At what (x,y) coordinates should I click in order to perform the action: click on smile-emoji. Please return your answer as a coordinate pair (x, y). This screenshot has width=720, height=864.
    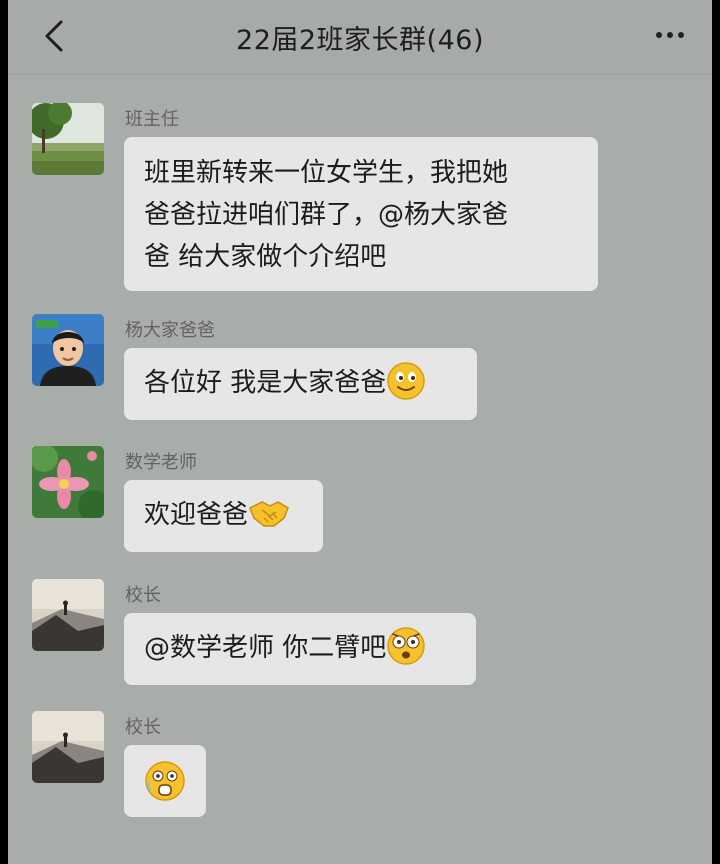
    Looking at the image, I should click on (406, 380).